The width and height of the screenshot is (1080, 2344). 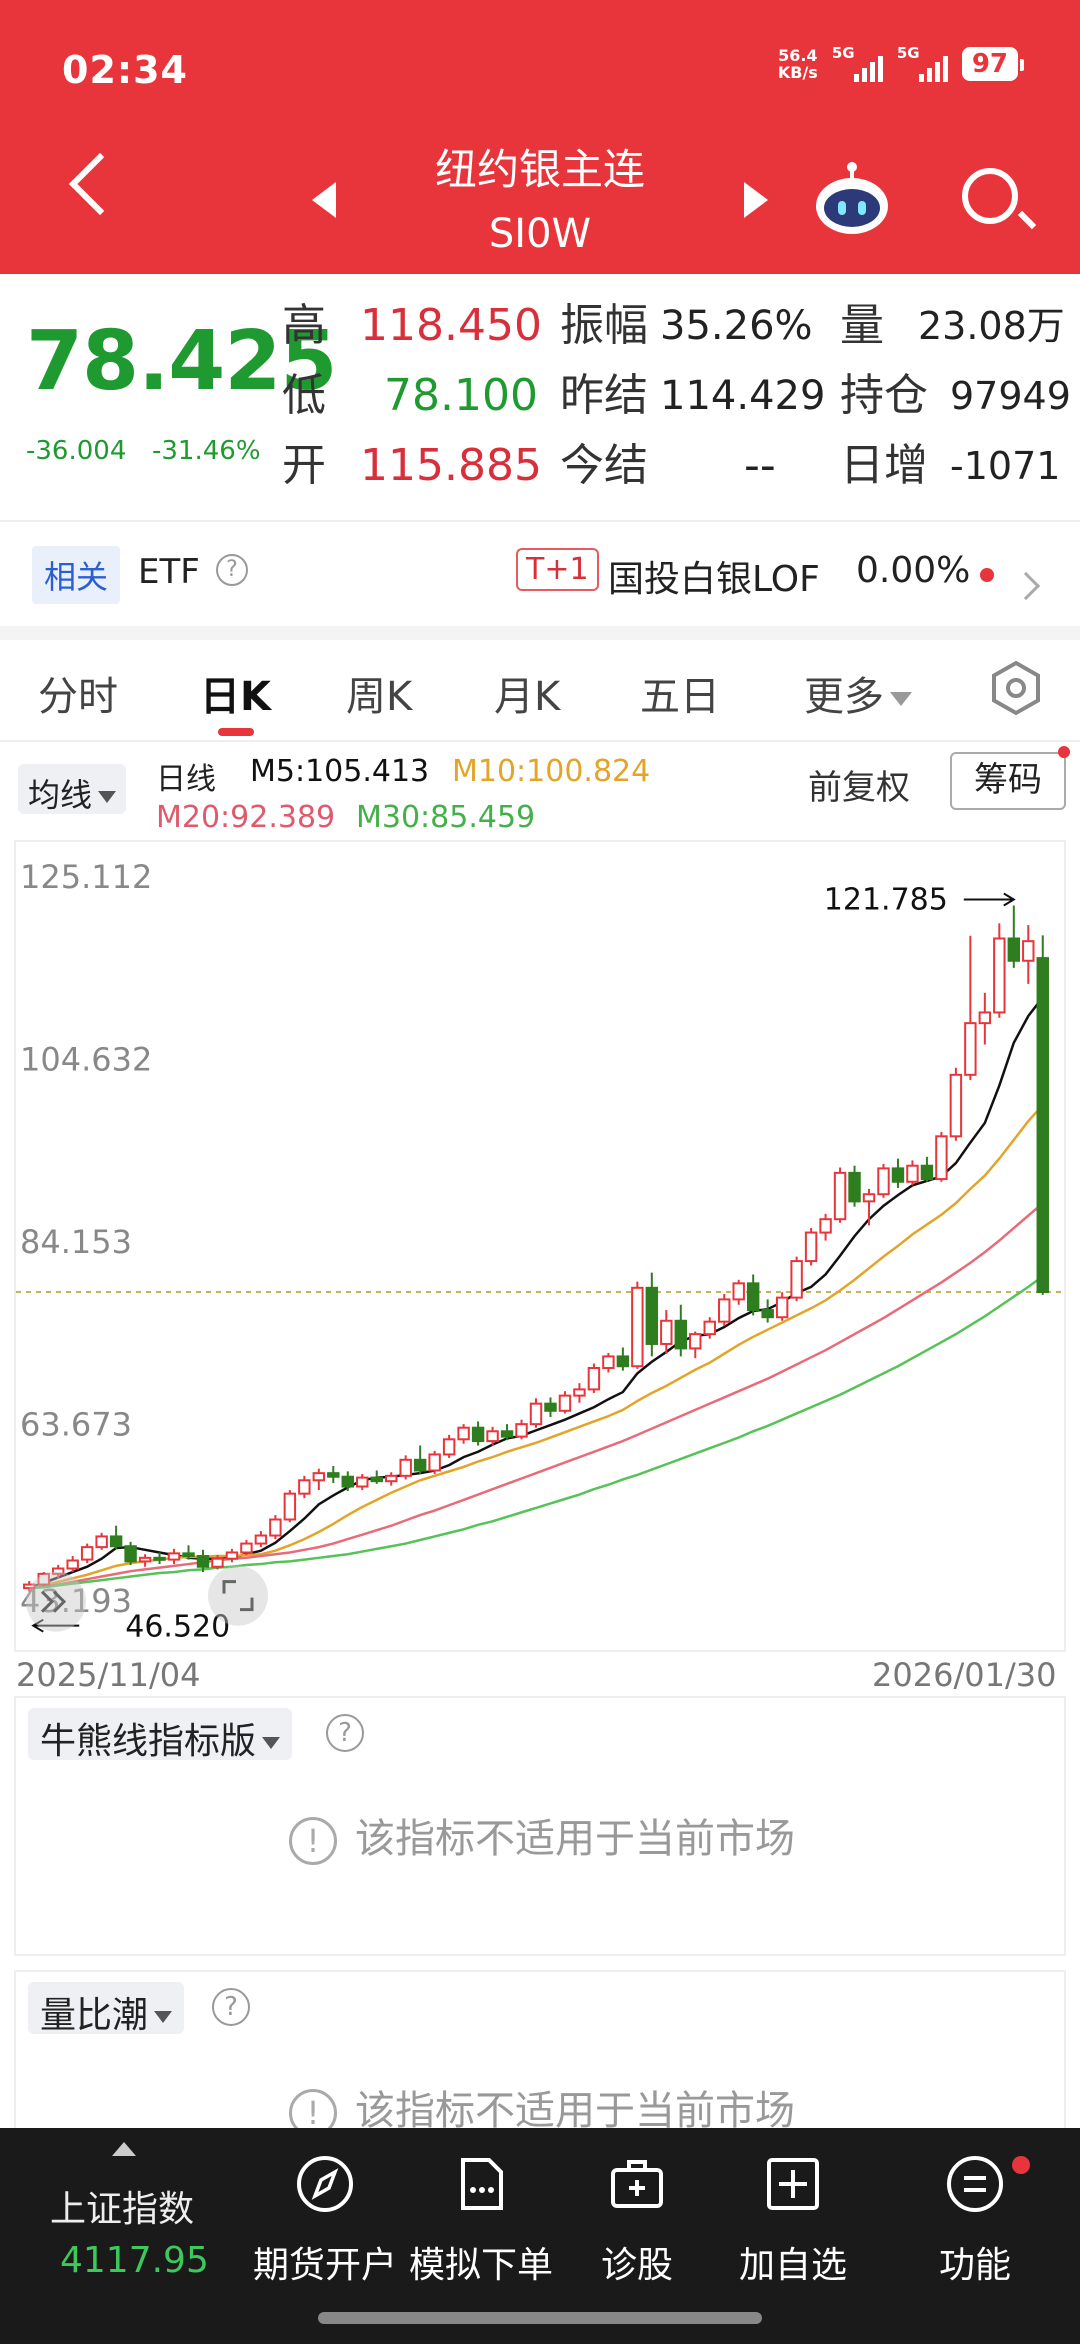 What do you see at coordinates (169, 572) in the screenshot?
I see `etf-label: ETF` at bounding box center [169, 572].